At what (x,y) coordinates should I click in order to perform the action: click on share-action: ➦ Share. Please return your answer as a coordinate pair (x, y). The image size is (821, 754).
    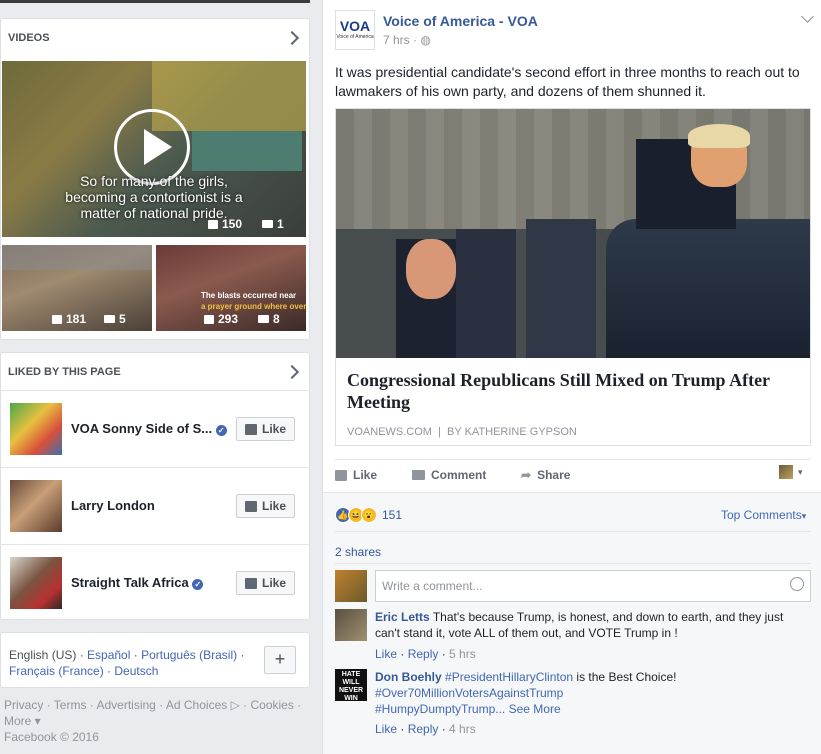
    Looking at the image, I should click on (545, 475).